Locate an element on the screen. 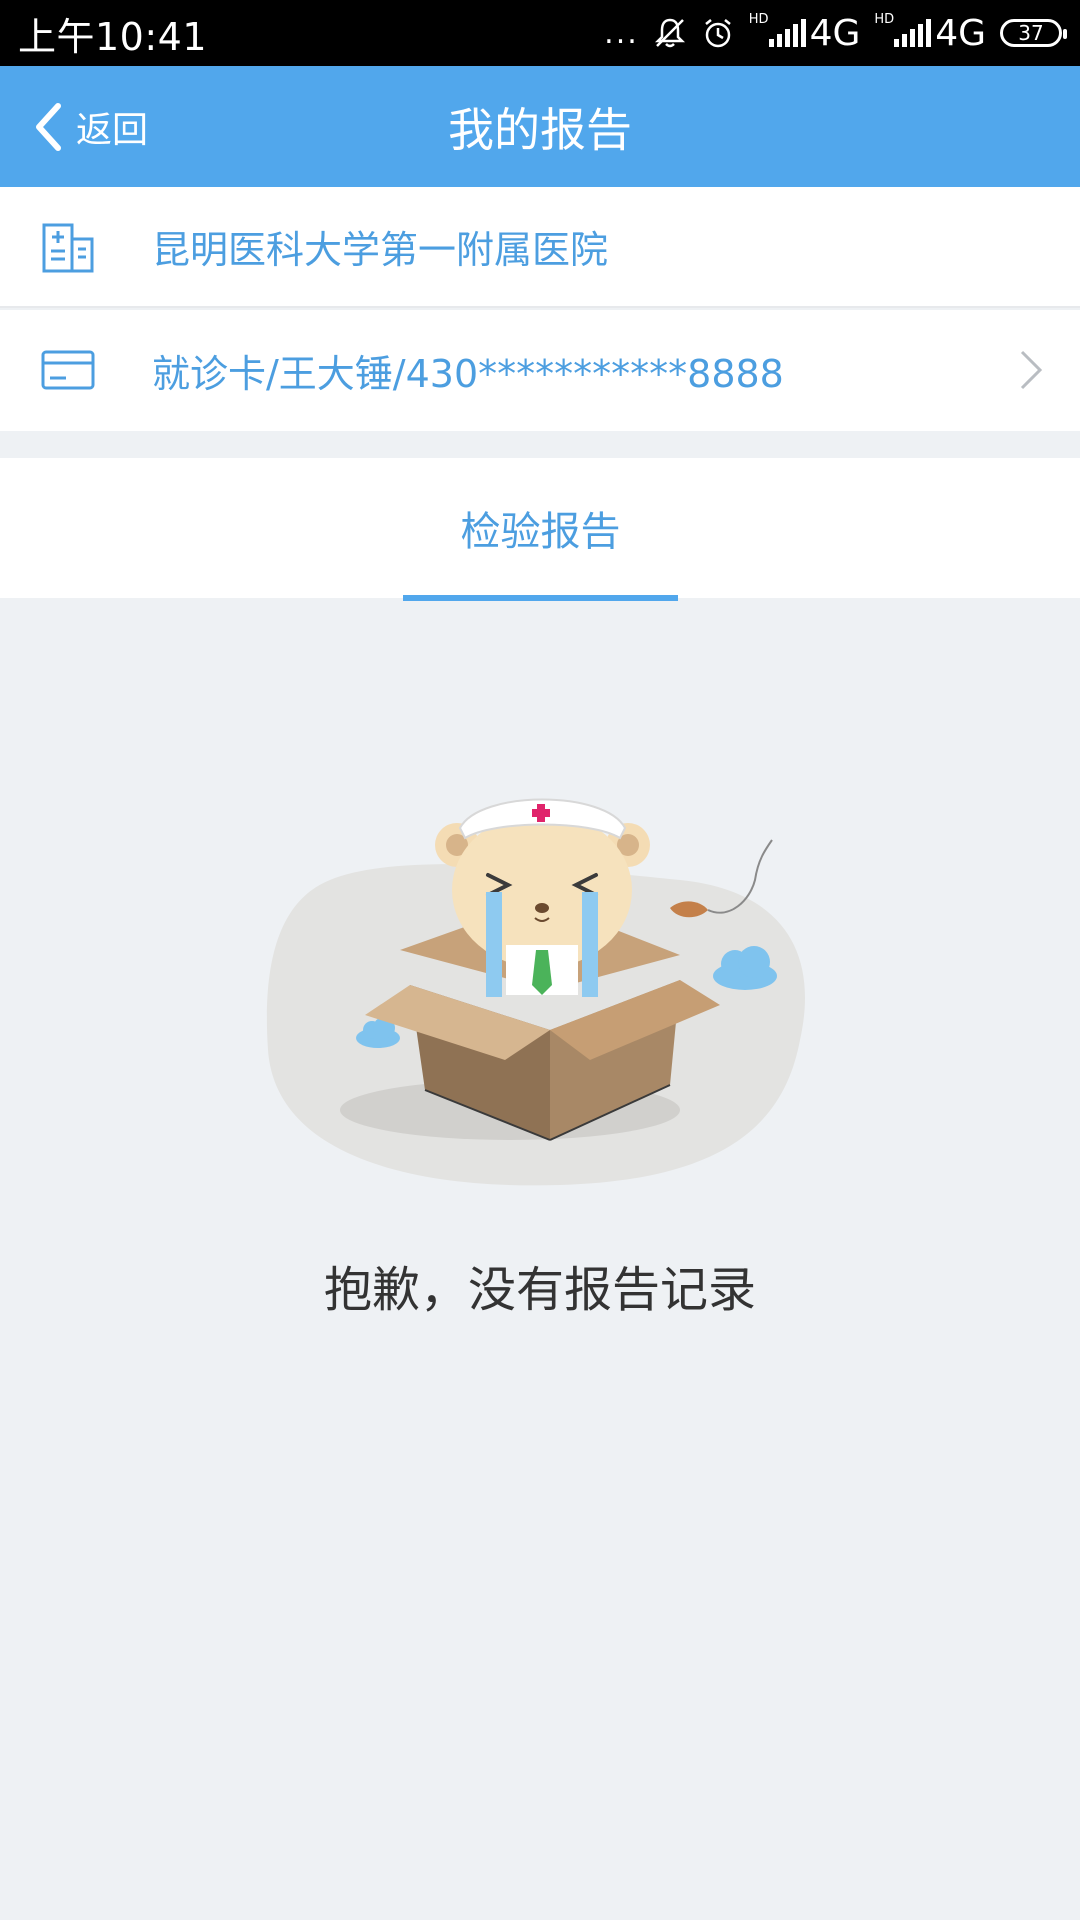 The width and height of the screenshot is (1080, 1920). network-2: HD 4G is located at coordinates (930, 32).